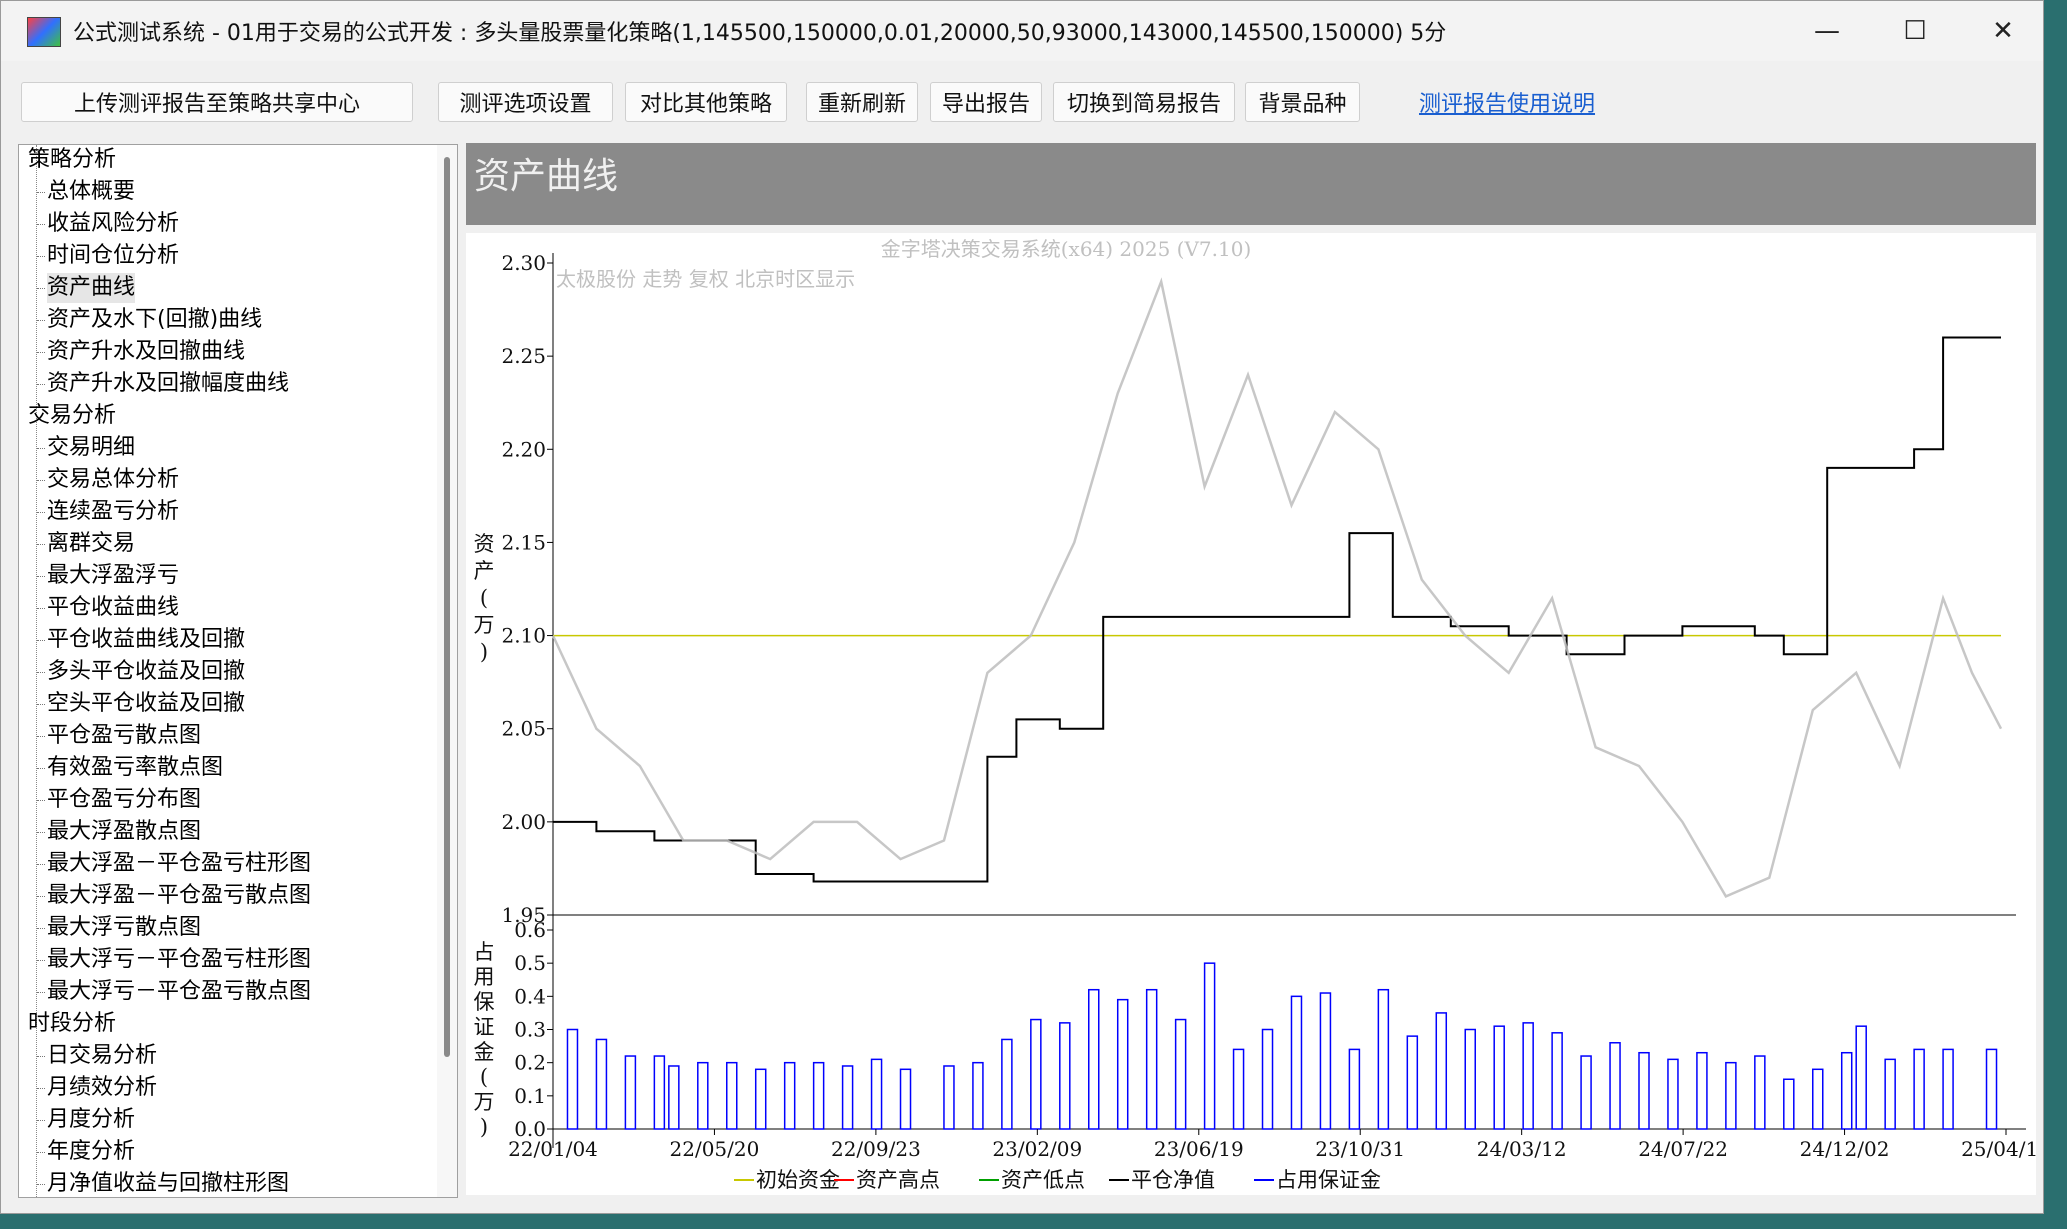 Image resolution: width=2067 pixels, height=1229 pixels. What do you see at coordinates (986, 102) in the screenshot?
I see `export-report-button: 导出报告` at bounding box center [986, 102].